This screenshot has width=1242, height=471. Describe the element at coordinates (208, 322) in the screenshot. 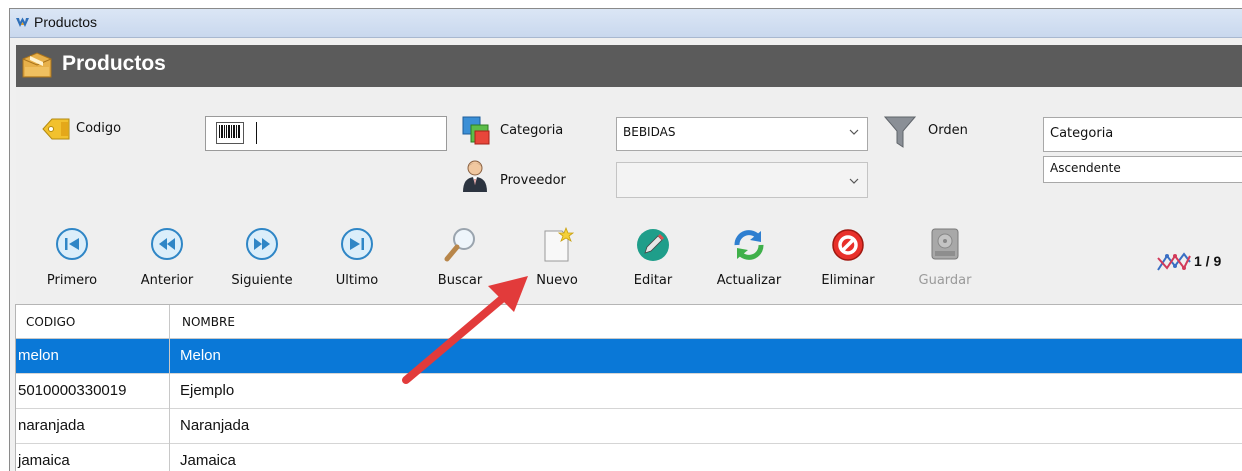

I see `column-header-nombre: NOMBRE` at that location.